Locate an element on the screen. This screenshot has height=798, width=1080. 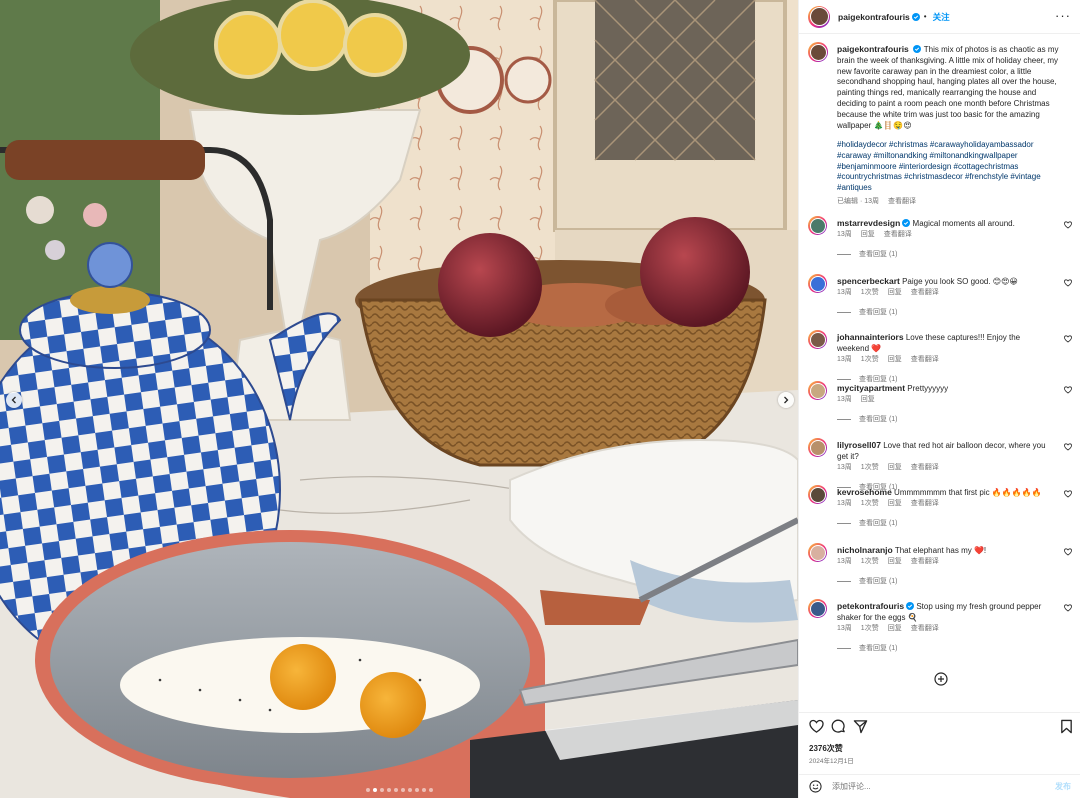
follow-button: 关注 is located at coordinates (941, 17).